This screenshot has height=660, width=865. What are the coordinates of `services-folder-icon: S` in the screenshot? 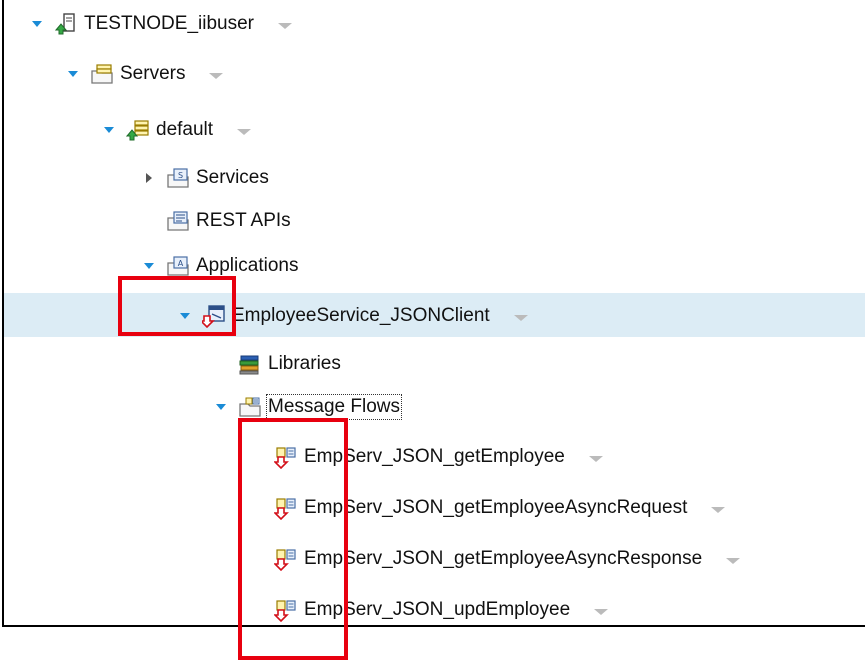 It's located at (178, 178).